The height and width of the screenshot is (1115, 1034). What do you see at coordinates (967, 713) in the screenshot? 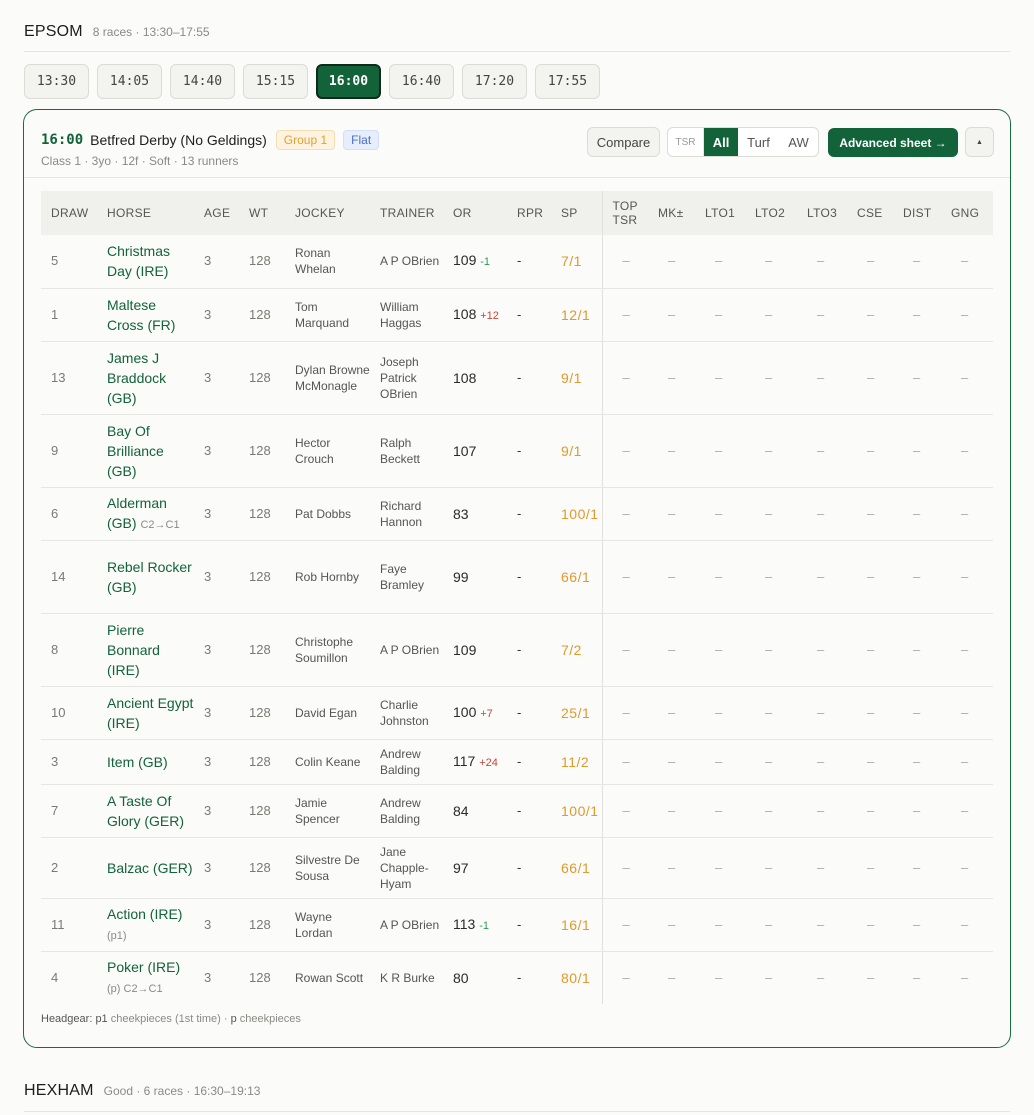
I see `gng-cell: –` at bounding box center [967, 713].